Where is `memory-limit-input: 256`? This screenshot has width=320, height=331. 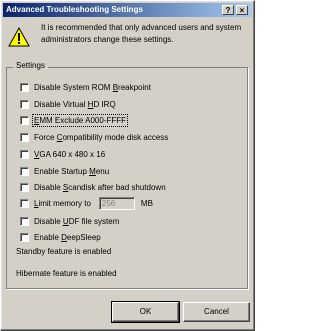 memory-limit-input: 256 is located at coordinates (116, 203).